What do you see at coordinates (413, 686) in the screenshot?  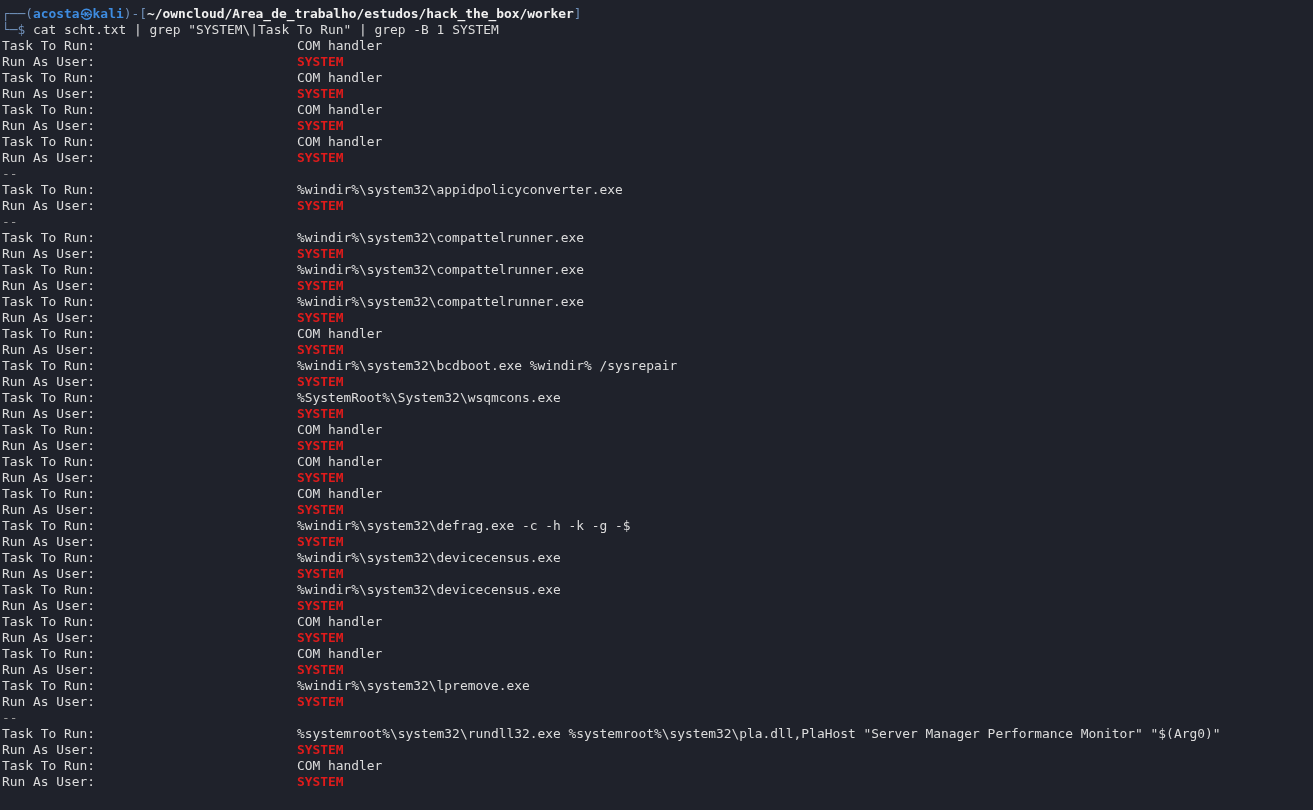 I see `field-value: %windir%\system32\lpremove.exe` at bounding box center [413, 686].